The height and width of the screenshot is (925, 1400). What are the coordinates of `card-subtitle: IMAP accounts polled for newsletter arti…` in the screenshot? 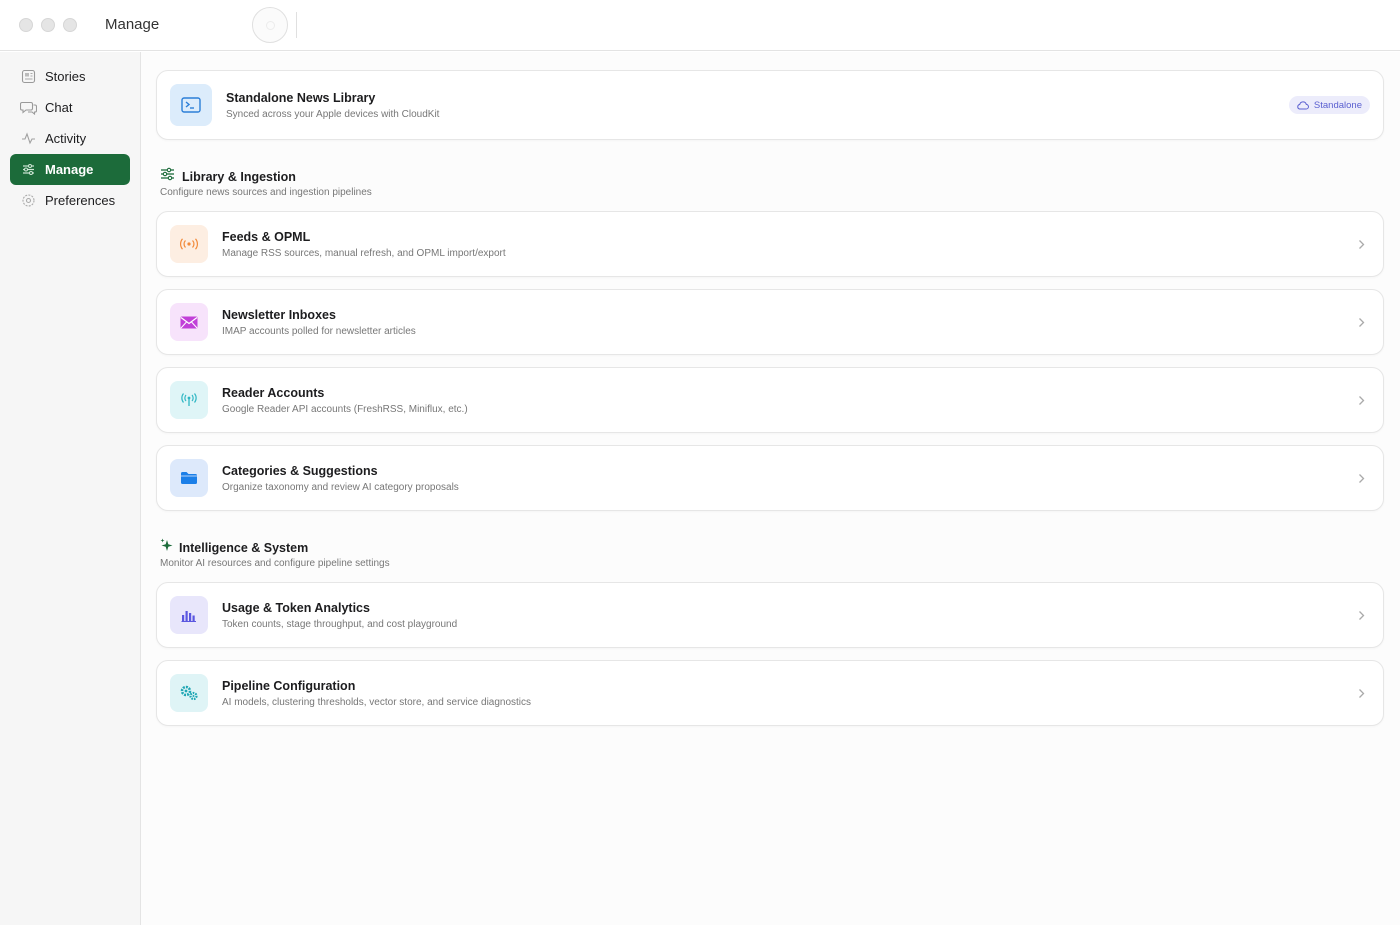 It's located at (319, 331).